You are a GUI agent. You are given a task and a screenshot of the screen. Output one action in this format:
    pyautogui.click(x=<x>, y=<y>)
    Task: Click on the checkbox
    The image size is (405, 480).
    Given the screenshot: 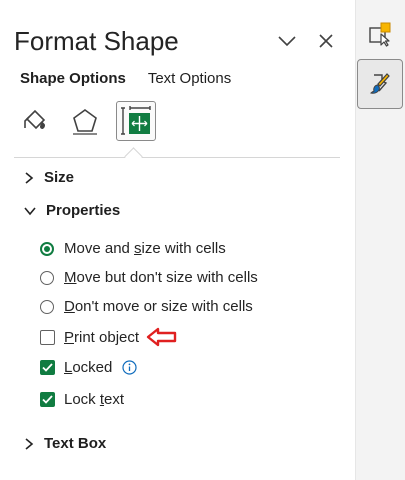 What is the action you would take?
    pyautogui.click(x=47, y=337)
    